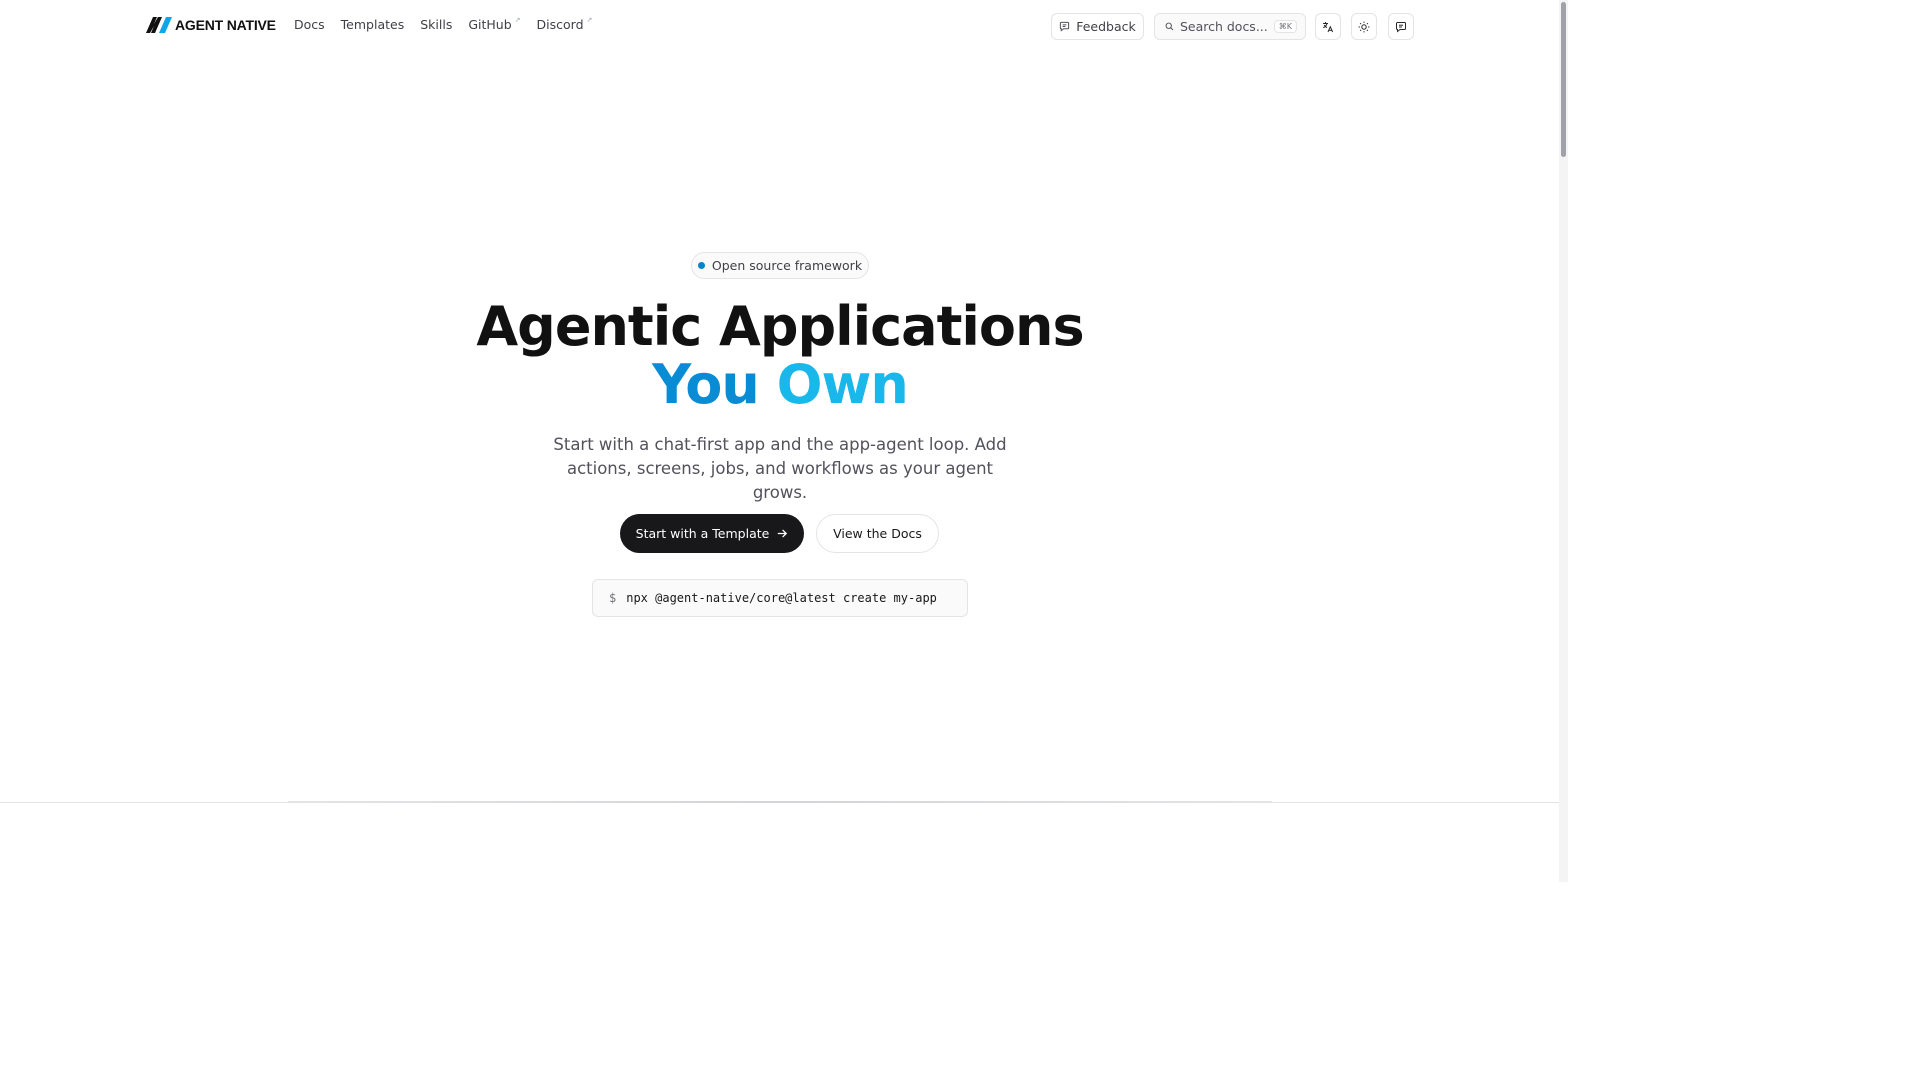 This screenshot has width=1920, height=1080. I want to click on section-divider-highlight, so click(780, 802).